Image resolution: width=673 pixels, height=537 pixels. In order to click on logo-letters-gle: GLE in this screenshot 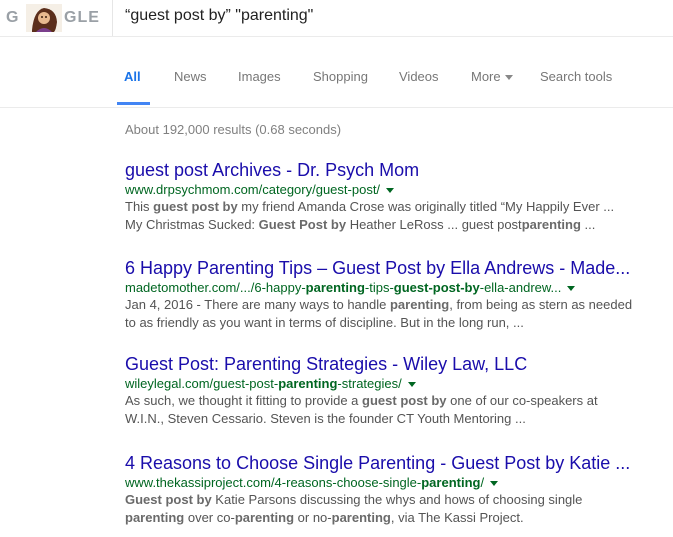, I will do `click(82, 17)`.